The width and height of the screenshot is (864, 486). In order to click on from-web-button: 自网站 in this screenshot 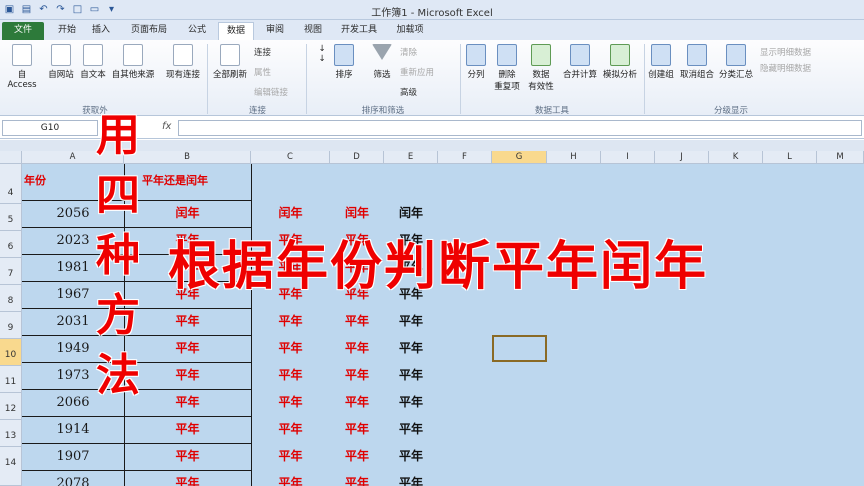, I will do `click(61, 62)`.